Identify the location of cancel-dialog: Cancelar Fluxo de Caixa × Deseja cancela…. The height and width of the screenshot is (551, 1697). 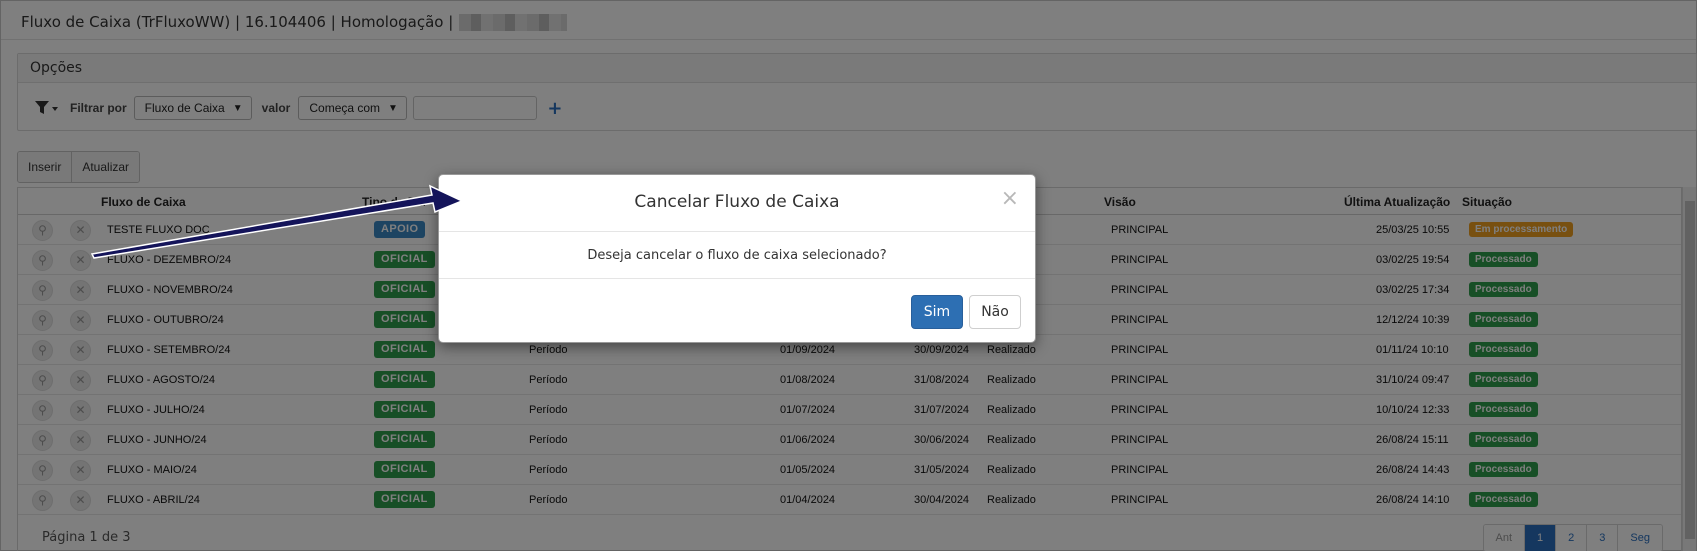
(737, 258).